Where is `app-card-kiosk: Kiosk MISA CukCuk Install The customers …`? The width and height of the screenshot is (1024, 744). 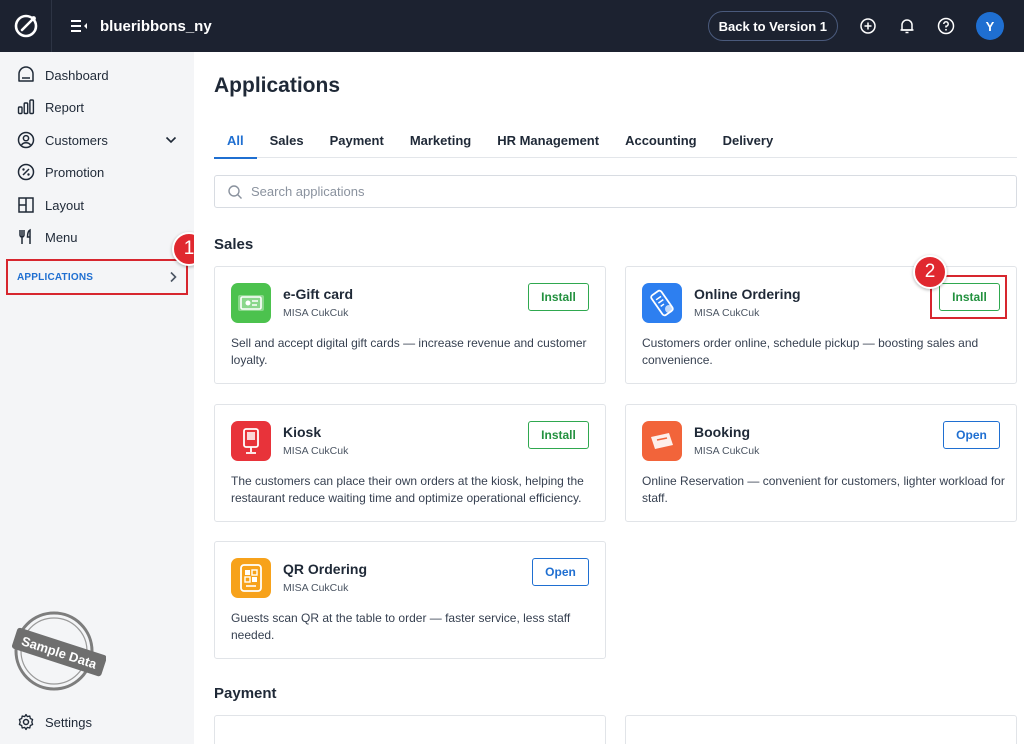 app-card-kiosk: Kiosk MISA CukCuk Install The customers … is located at coordinates (410, 463).